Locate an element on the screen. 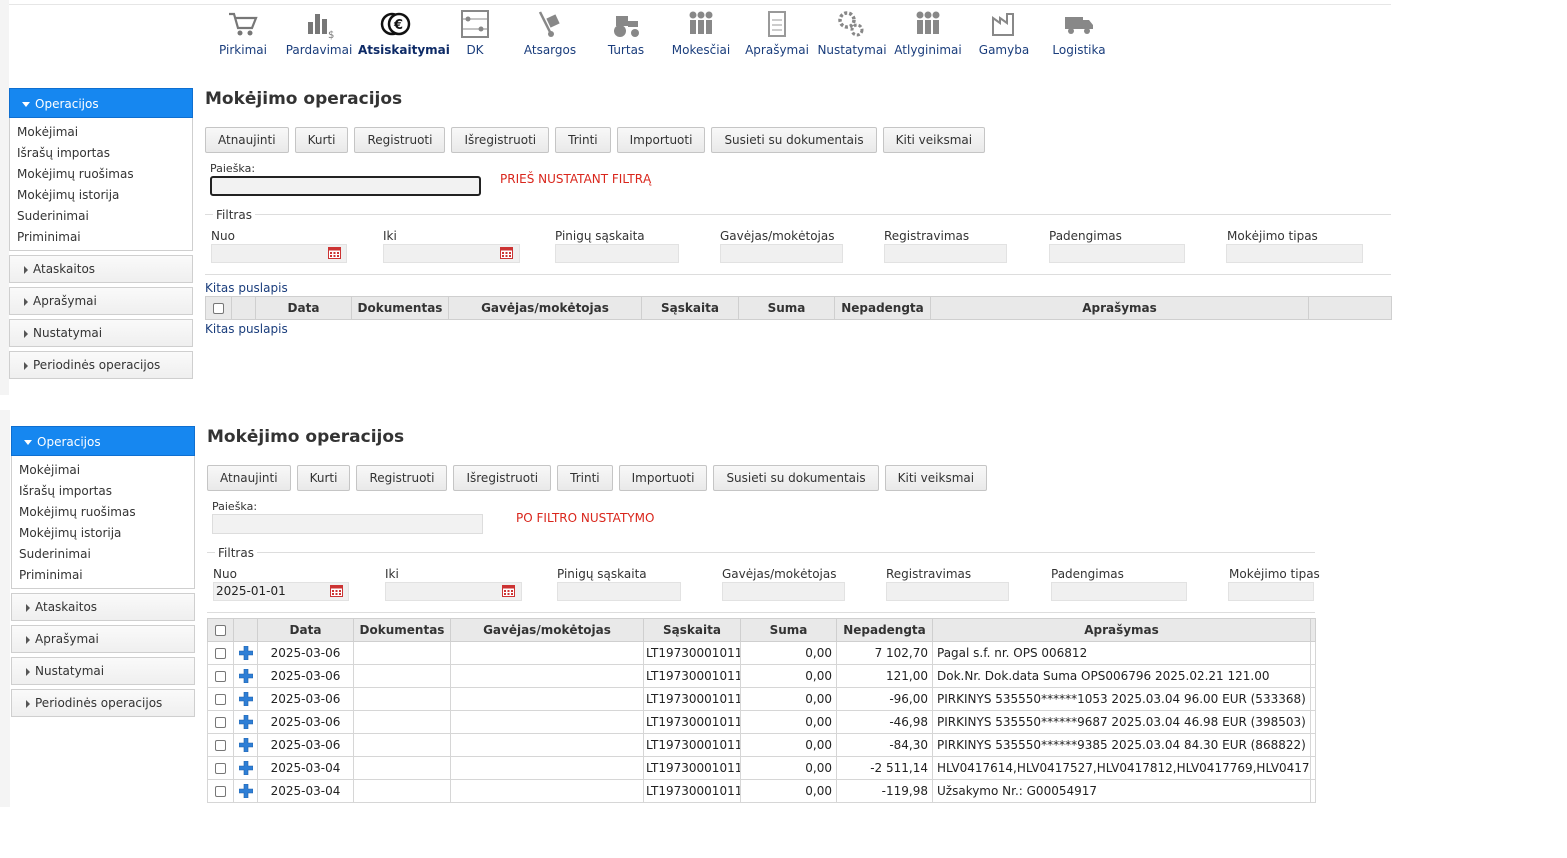 The width and height of the screenshot is (1567, 858). nav-atsiskaitymai: € Atsiskaitymai is located at coordinates (404, 32).